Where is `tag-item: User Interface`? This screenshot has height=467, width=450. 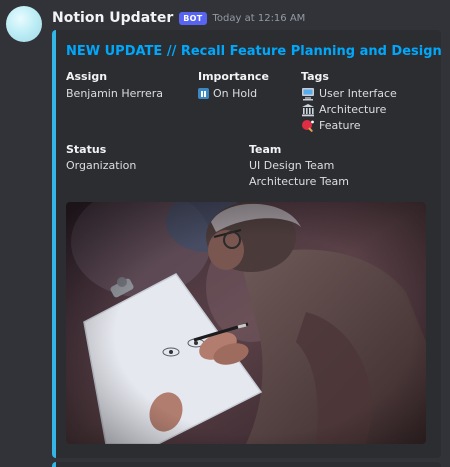 tag-item: User Interface is located at coordinates (349, 94).